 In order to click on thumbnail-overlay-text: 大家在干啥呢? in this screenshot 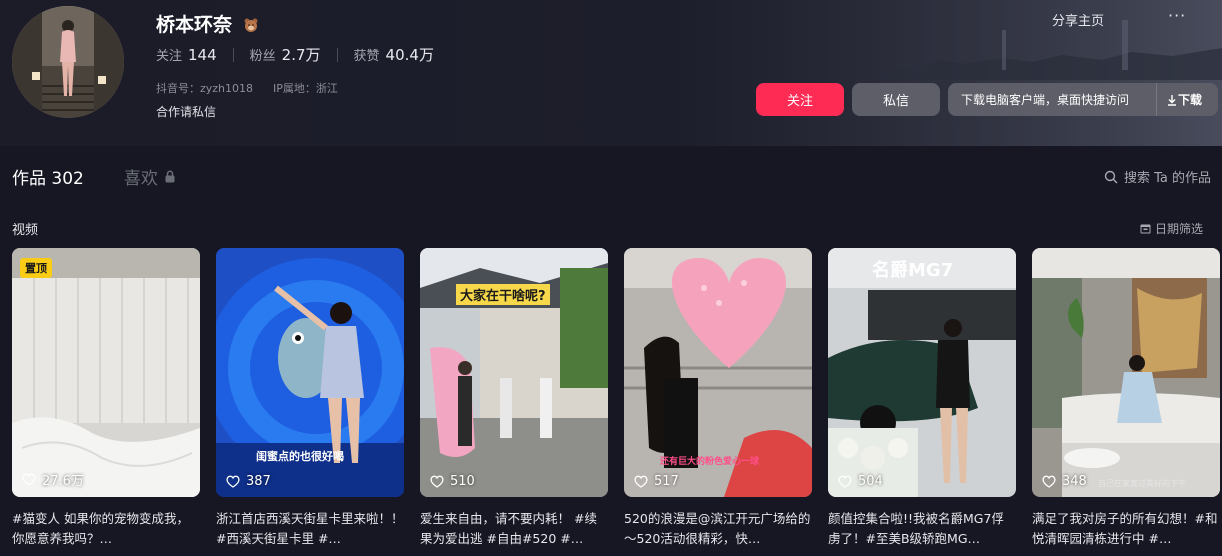, I will do `click(503, 294)`.